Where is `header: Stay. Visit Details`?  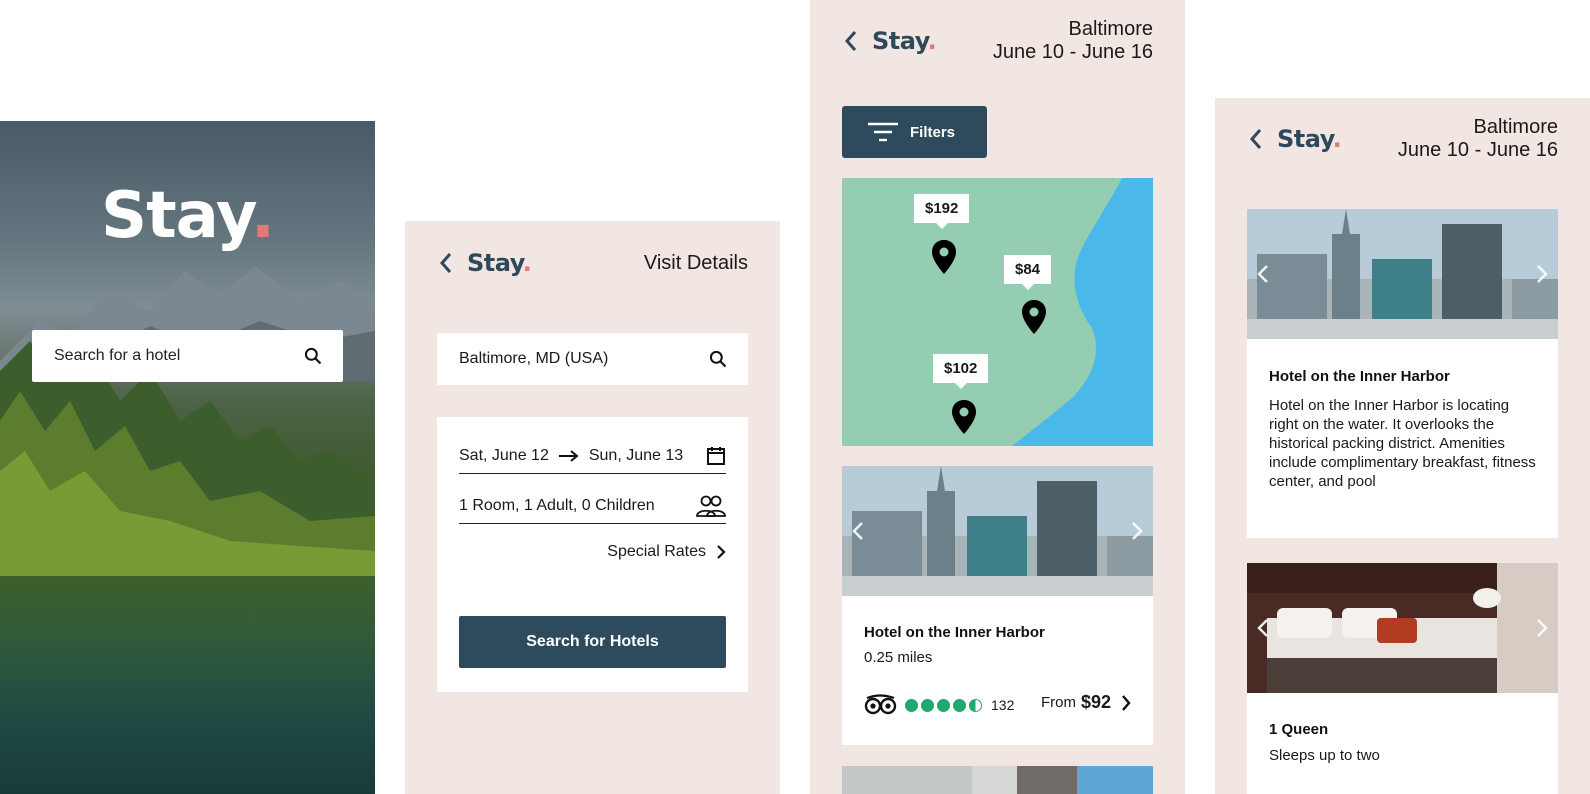 header: Stay. Visit Details is located at coordinates (591, 263).